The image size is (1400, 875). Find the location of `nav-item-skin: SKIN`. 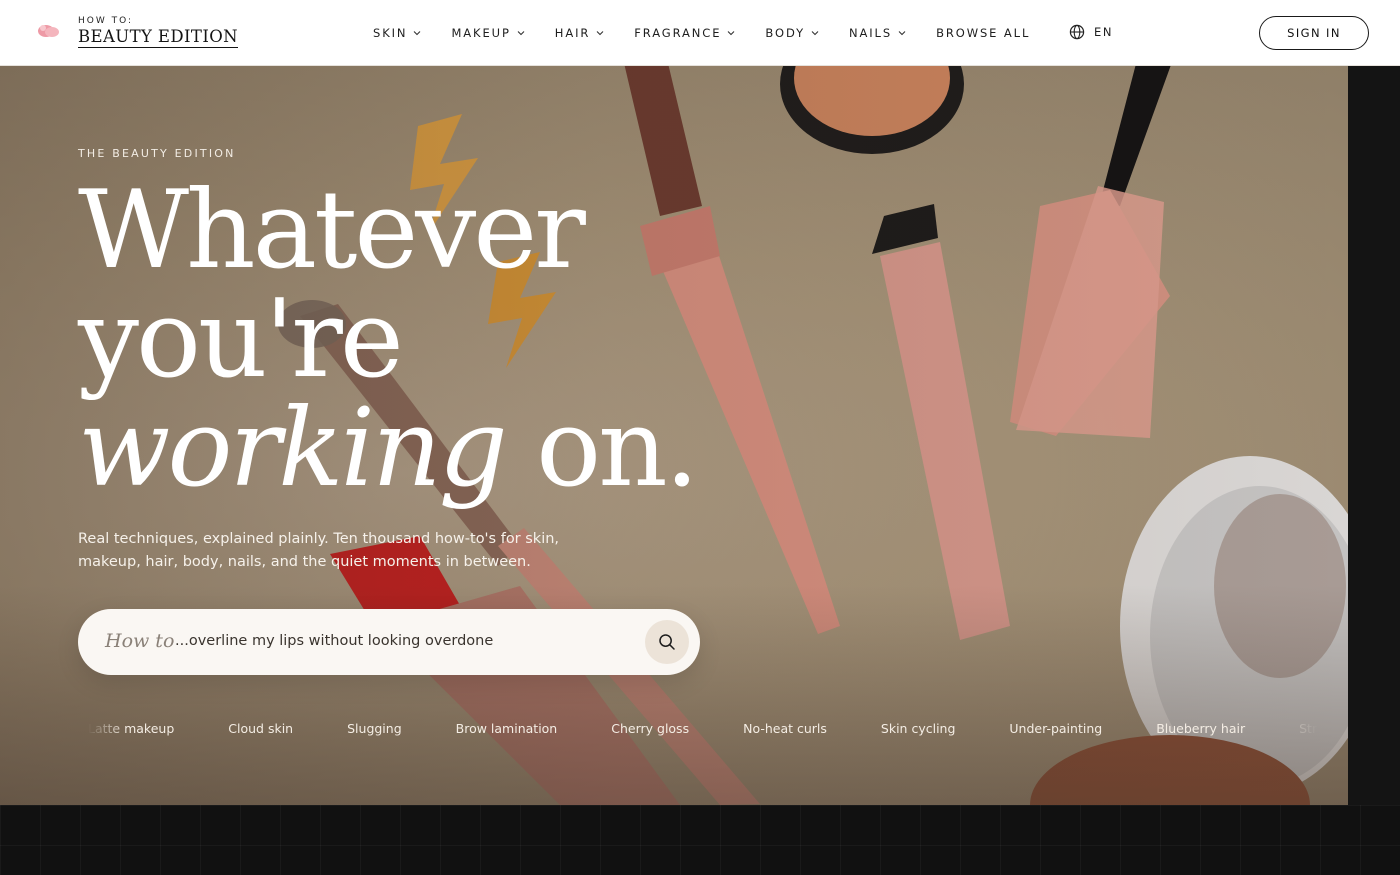

nav-item-skin: SKIN is located at coordinates (397, 33).